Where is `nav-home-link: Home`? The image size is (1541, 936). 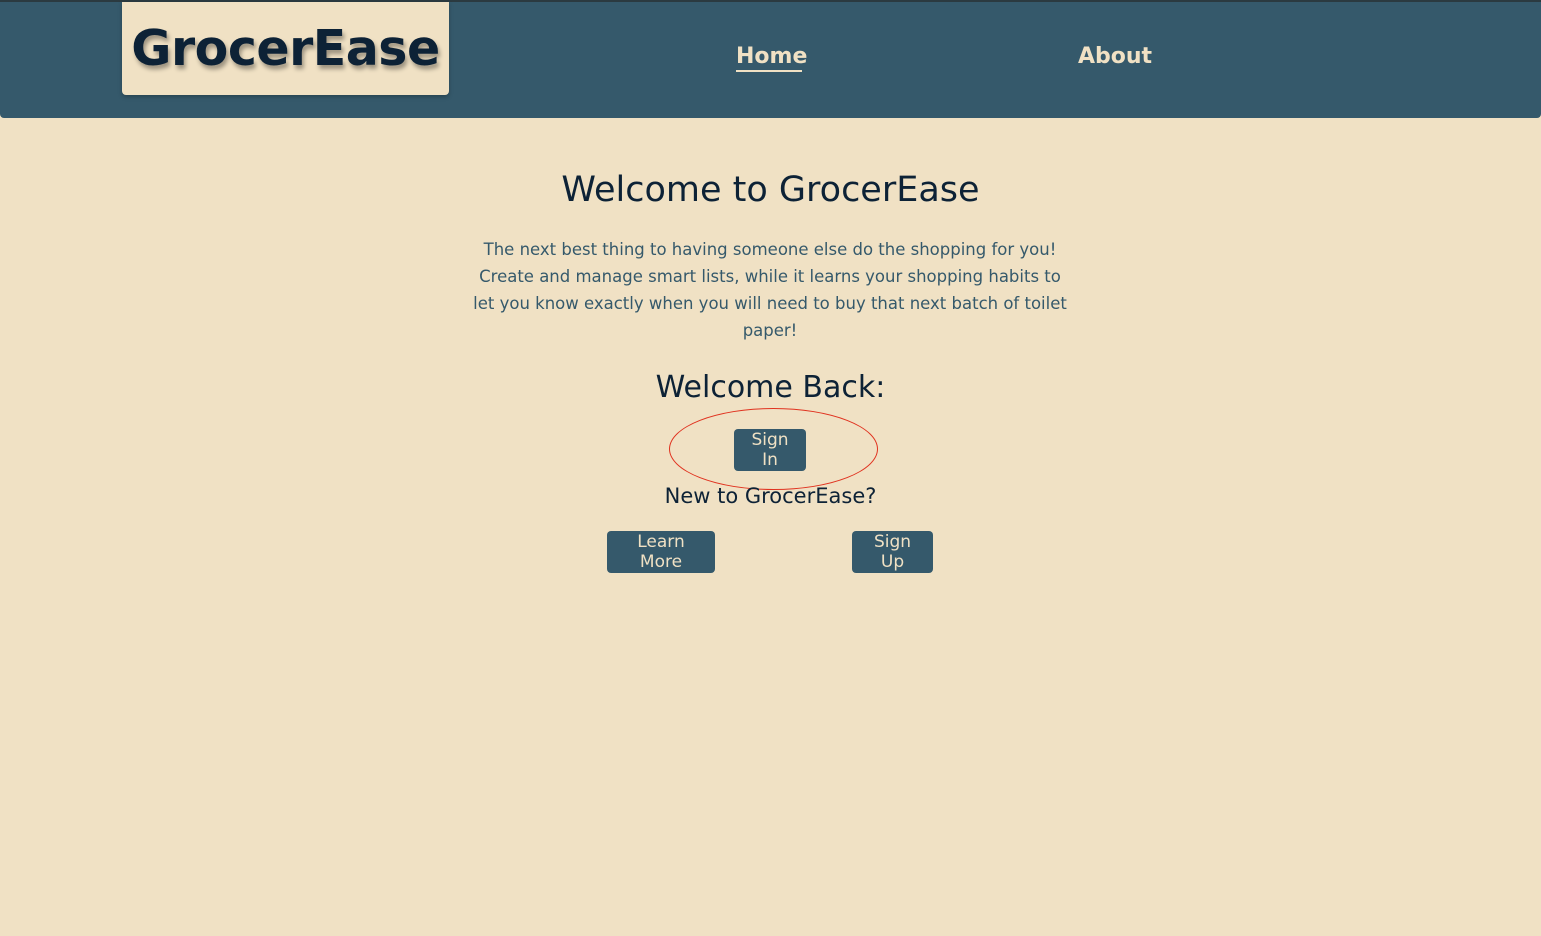
nav-home-link: Home is located at coordinates (771, 58).